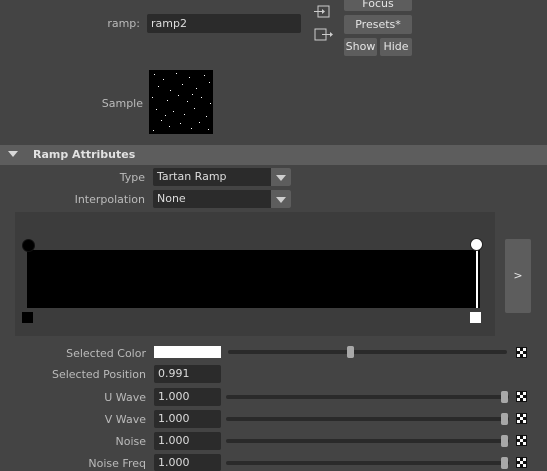  What do you see at coordinates (367, 463) in the screenshot?
I see `noise-freq-slider-track` at bounding box center [367, 463].